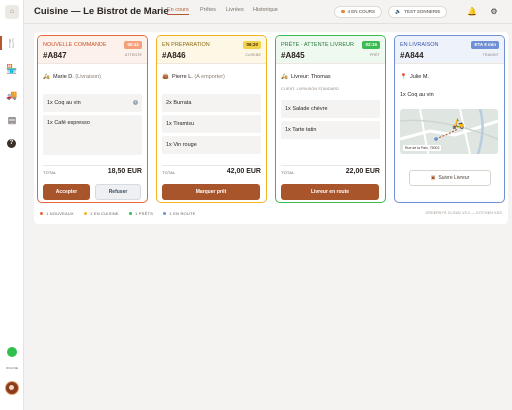  I want to click on truck-icon: 🚚, so click(12, 95).